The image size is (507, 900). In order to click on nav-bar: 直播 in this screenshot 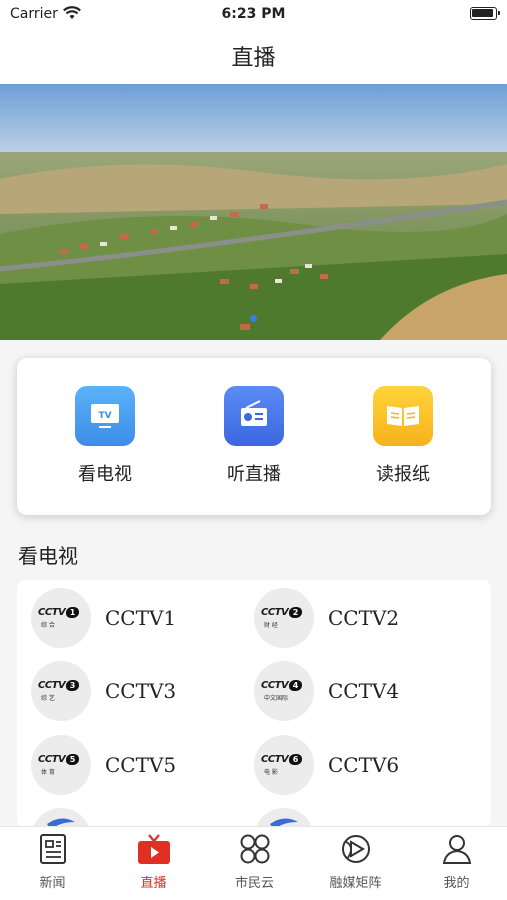, I will do `click(253, 56)`.